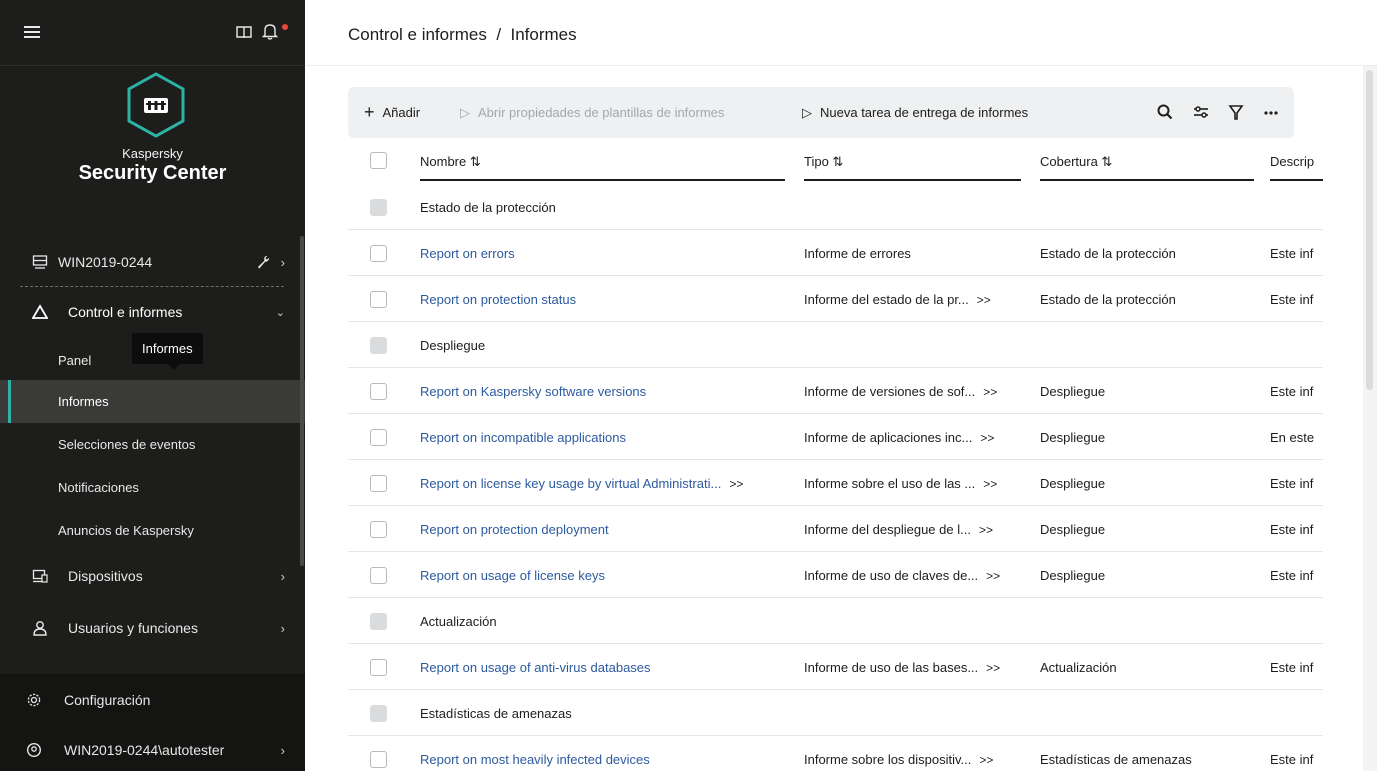 The height and width of the screenshot is (771, 1377). I want to click on wrench-icon, so click(263, 261).